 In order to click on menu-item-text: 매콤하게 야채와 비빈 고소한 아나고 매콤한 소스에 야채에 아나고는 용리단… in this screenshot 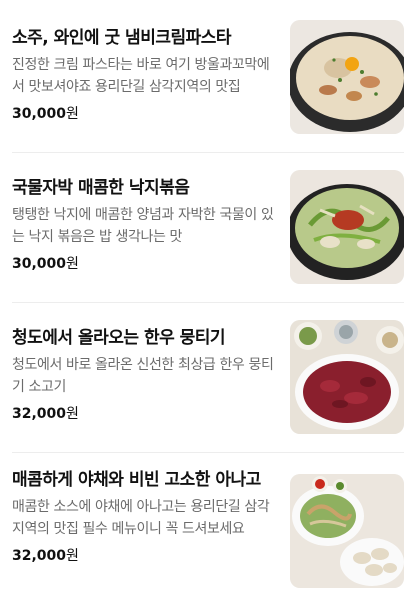, I will do `click(151, 517)`.